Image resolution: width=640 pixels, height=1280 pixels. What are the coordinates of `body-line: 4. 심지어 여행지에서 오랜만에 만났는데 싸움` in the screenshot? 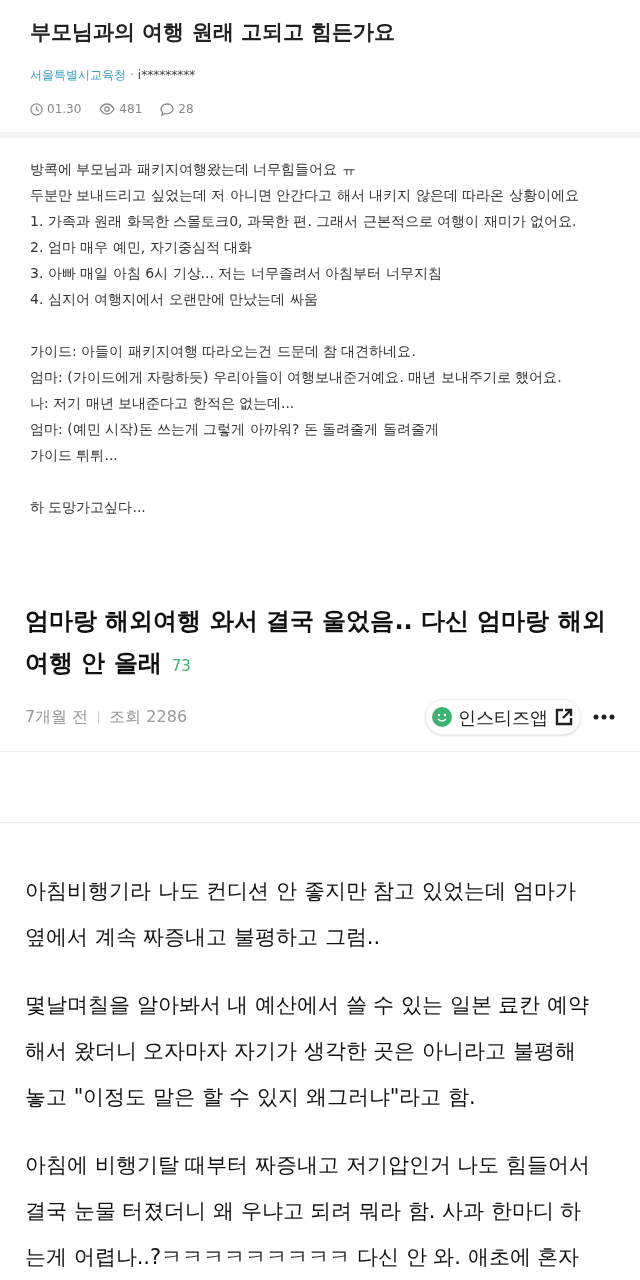 It's located at (174, 299).